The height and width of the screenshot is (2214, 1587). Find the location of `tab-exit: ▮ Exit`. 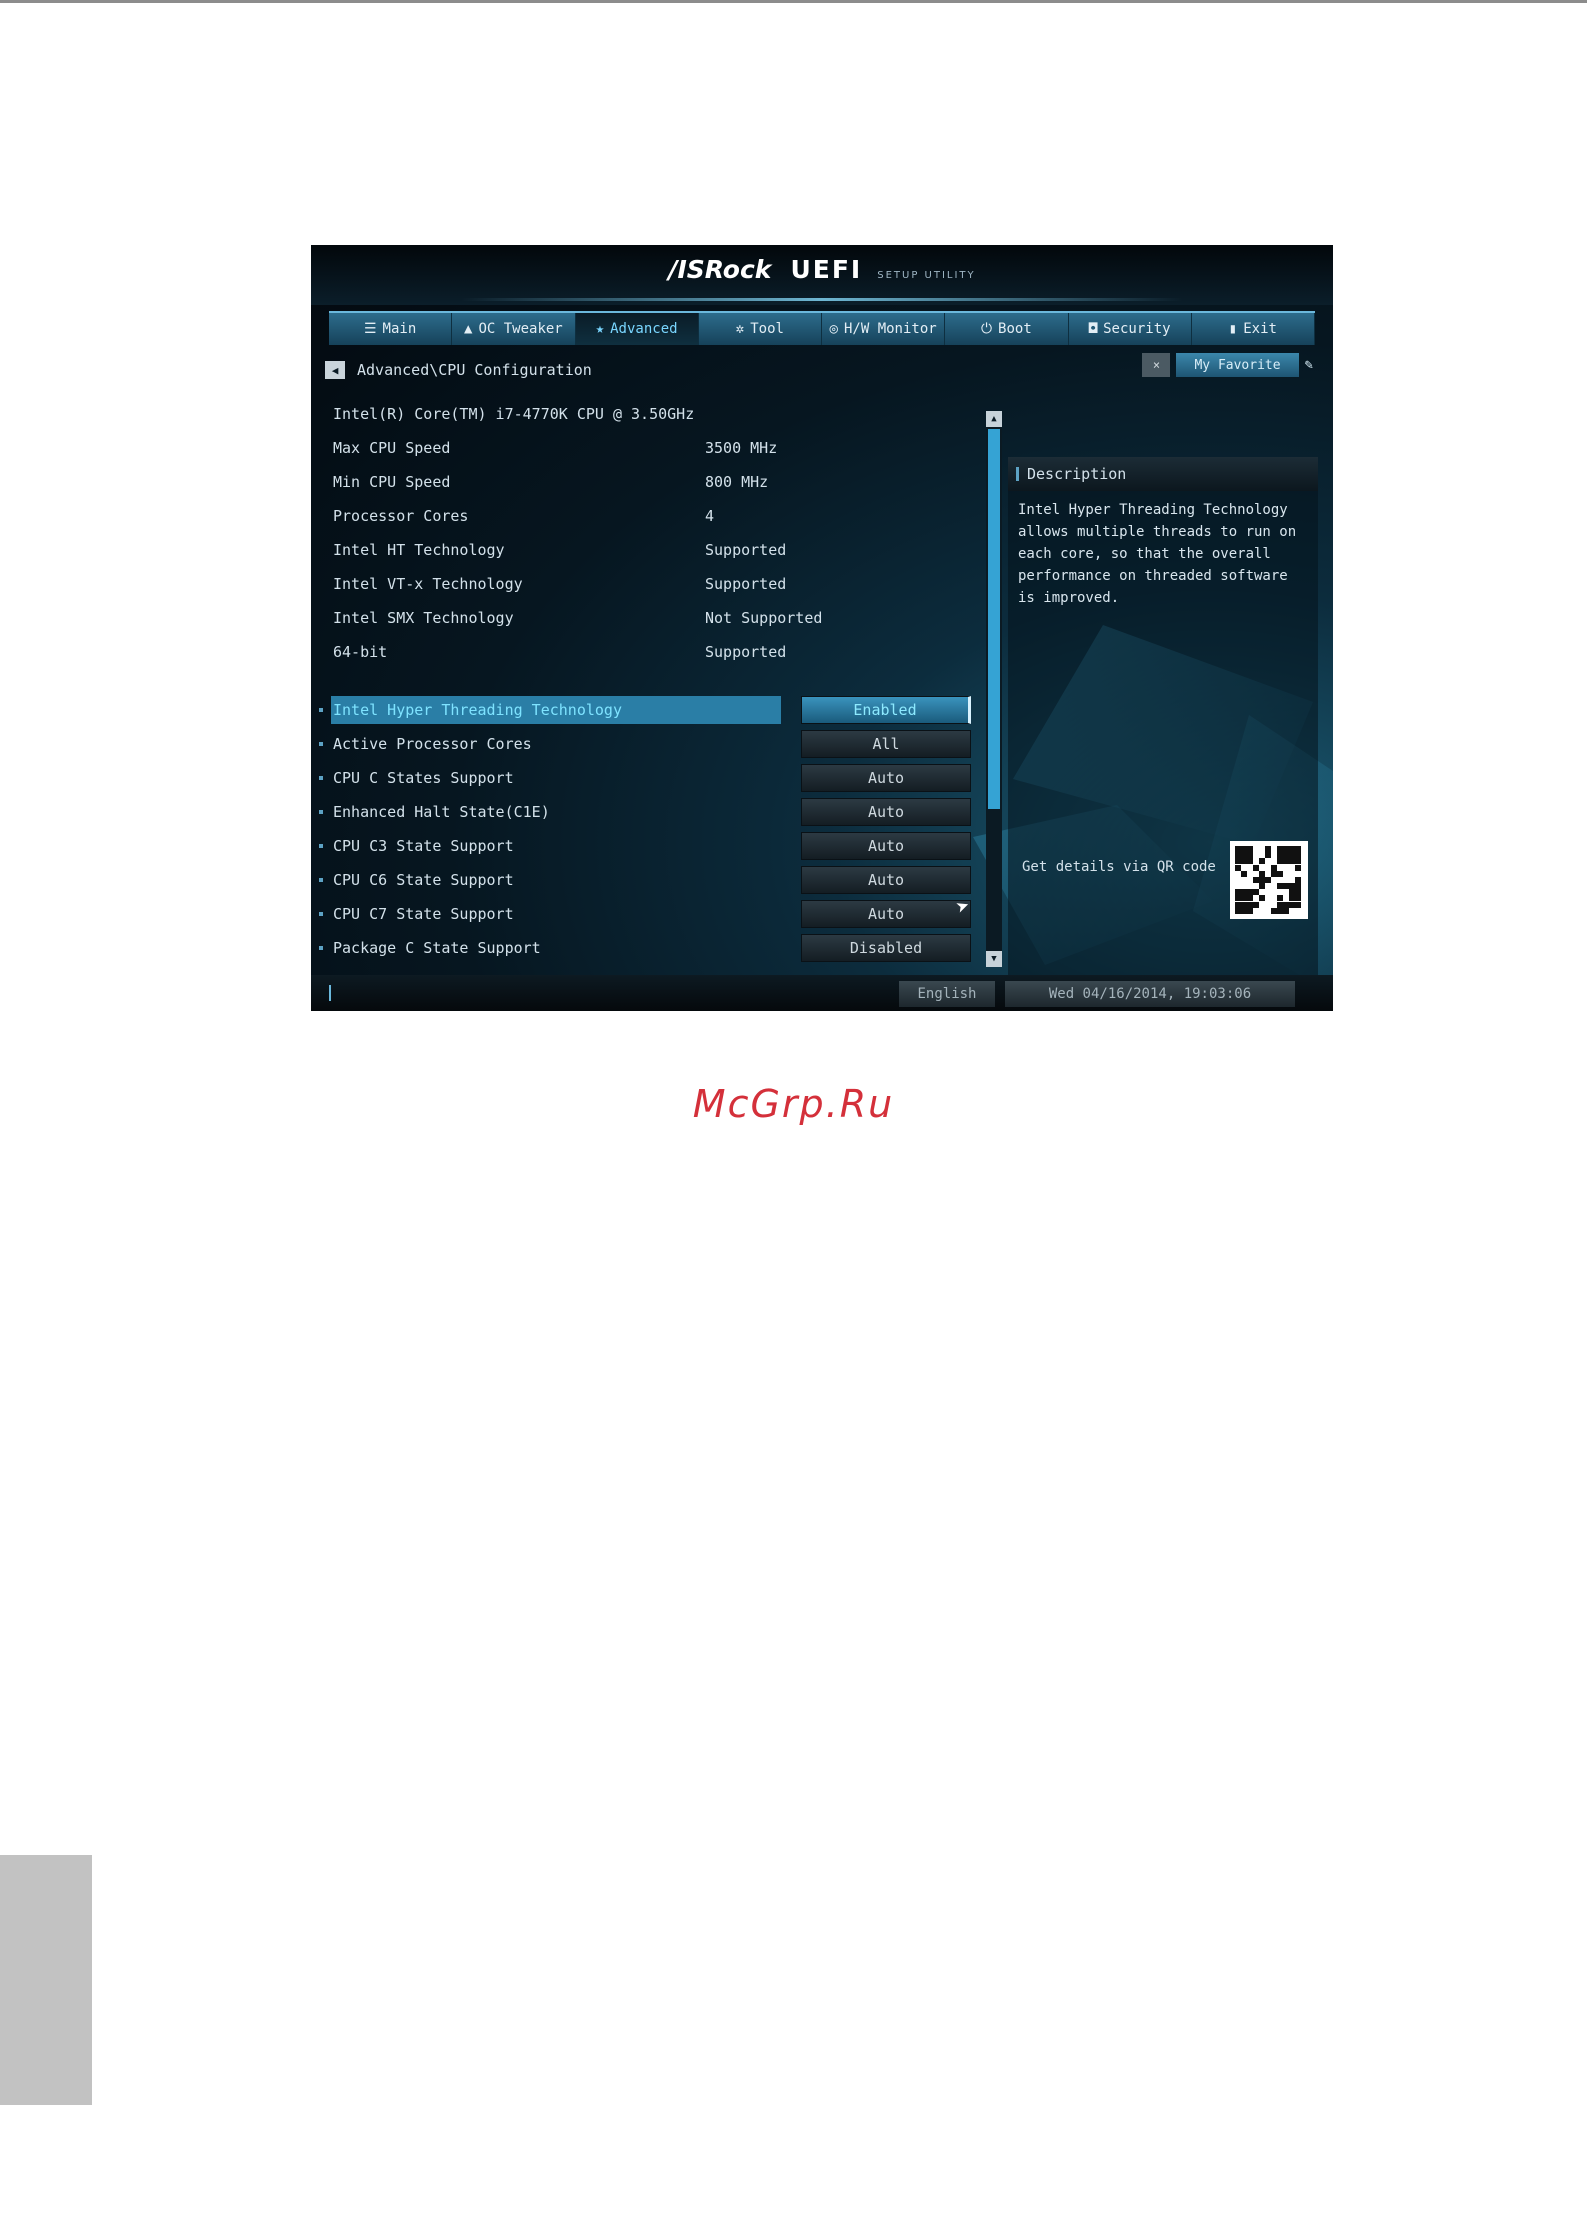

tab-exit: ▮ Exit is located at coordinates (1253, 329).